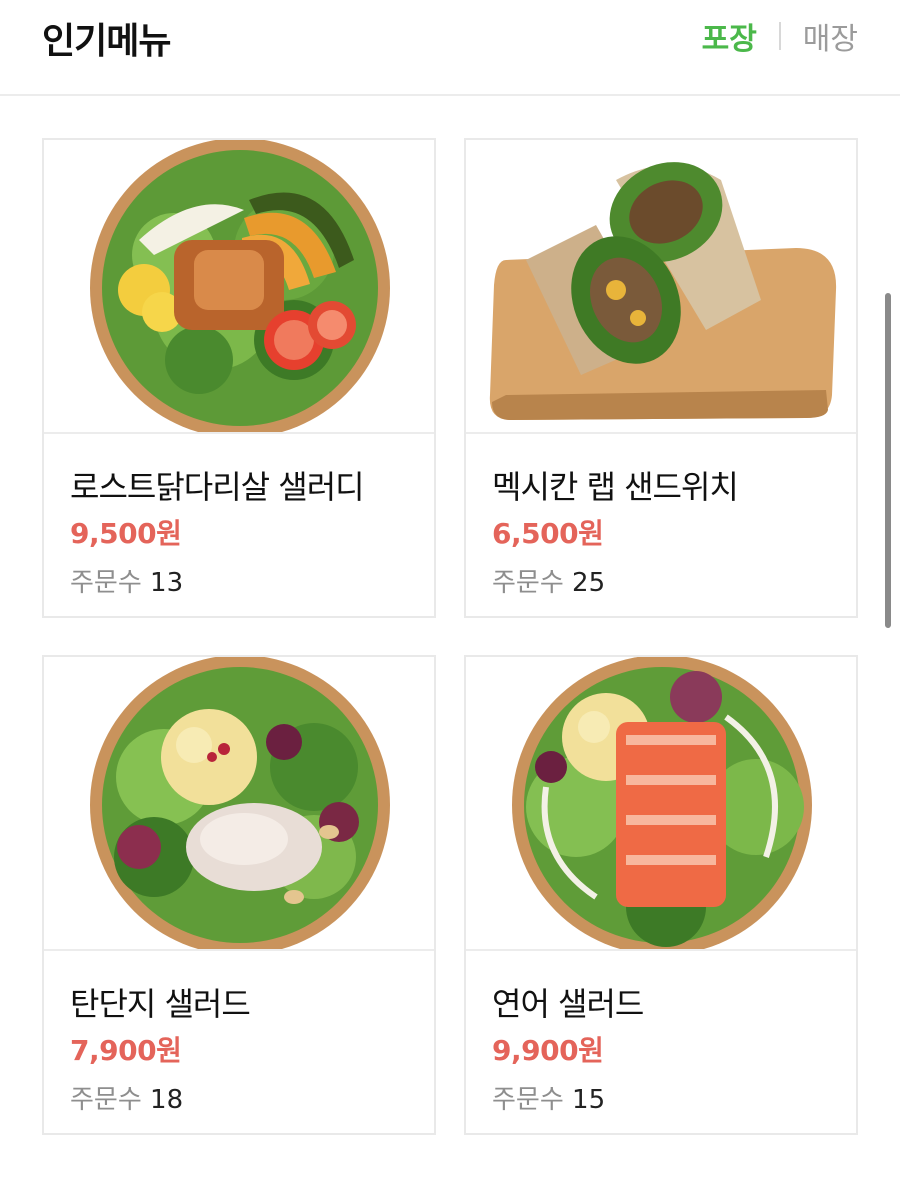 This screenshot has height=1178, width=900. What do you see at coordinates (126, 533) in the screenshot?
I see `menu-price: 9,500원` at bounding box center [126, 533].